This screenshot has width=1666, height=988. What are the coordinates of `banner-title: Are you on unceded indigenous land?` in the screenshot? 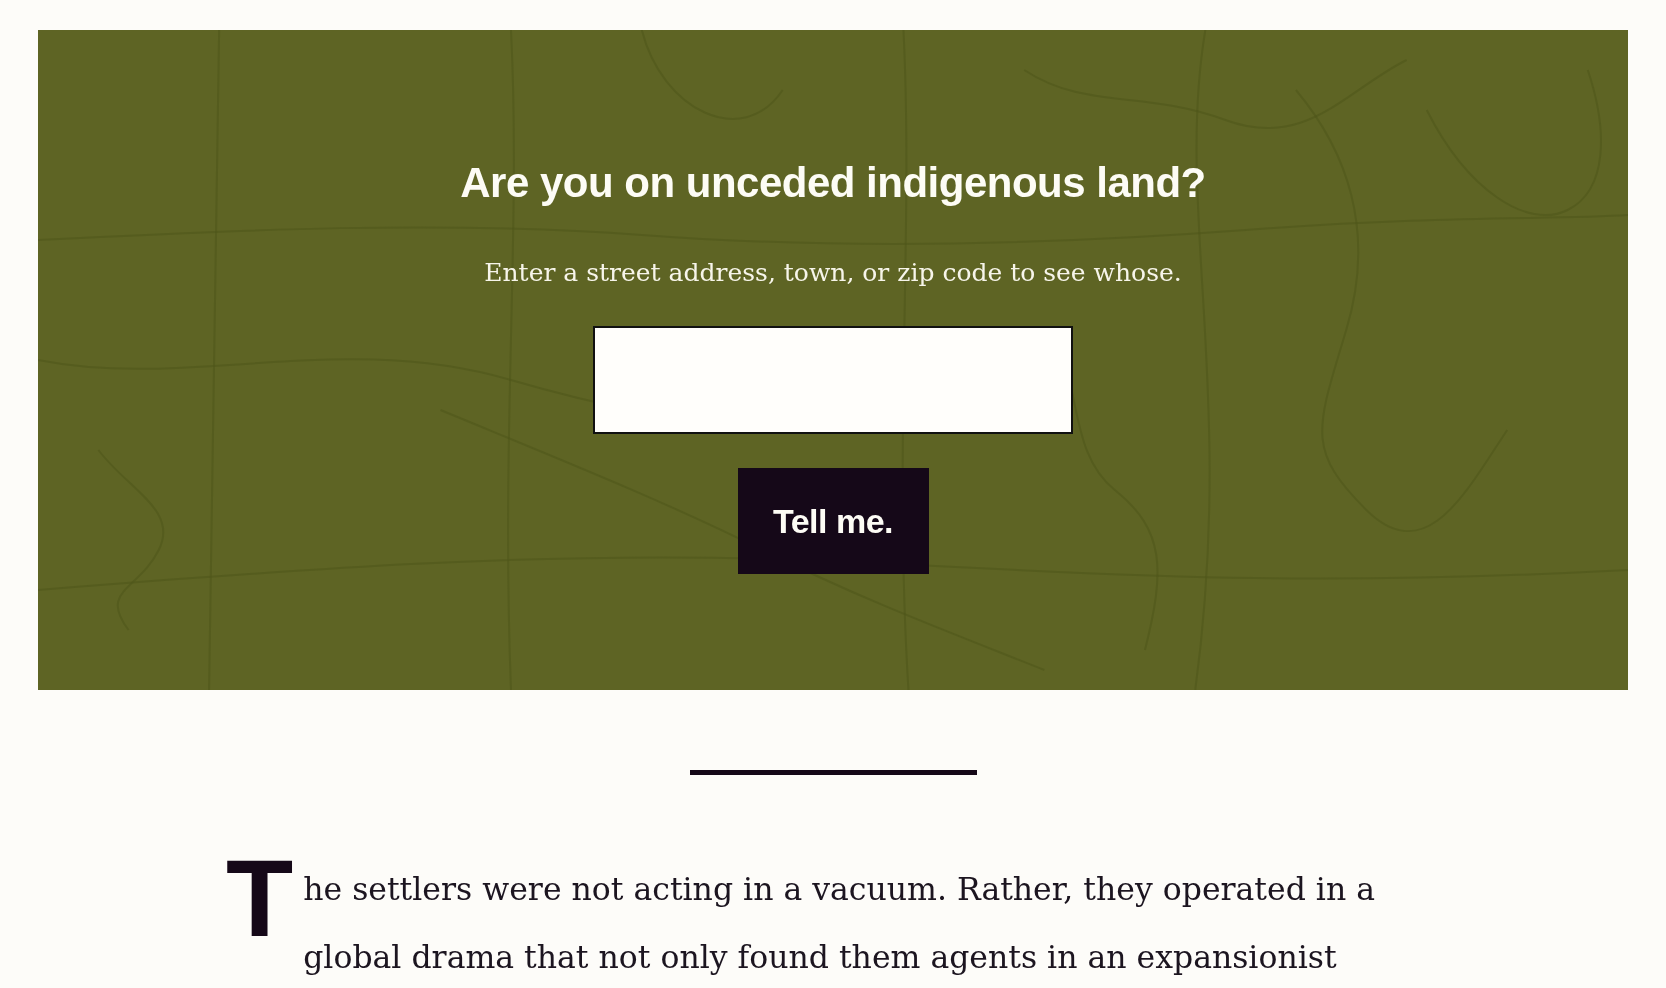 It's located at (833, 183).